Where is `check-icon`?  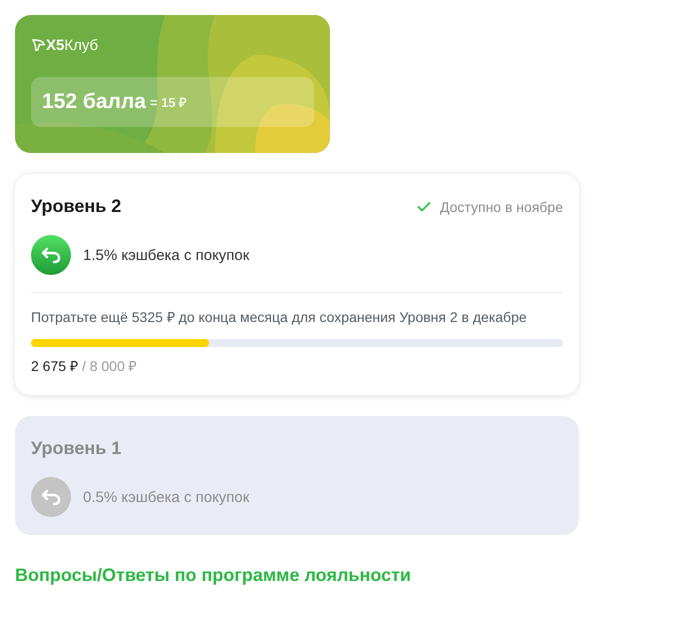
check-icon is located at coordinates (424, 206).